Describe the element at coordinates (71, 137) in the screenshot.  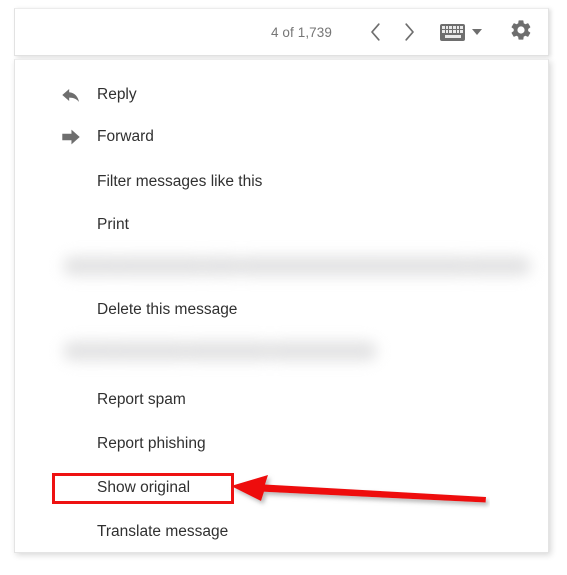
I see `forward-arrow-icon` at that location.